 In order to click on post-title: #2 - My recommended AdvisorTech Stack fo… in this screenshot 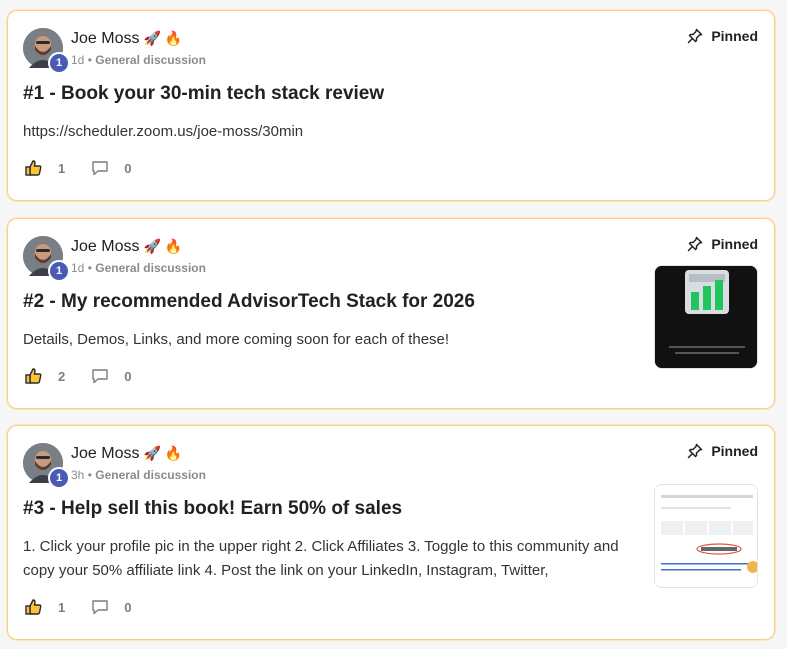, I will do `click(249, 302)`.